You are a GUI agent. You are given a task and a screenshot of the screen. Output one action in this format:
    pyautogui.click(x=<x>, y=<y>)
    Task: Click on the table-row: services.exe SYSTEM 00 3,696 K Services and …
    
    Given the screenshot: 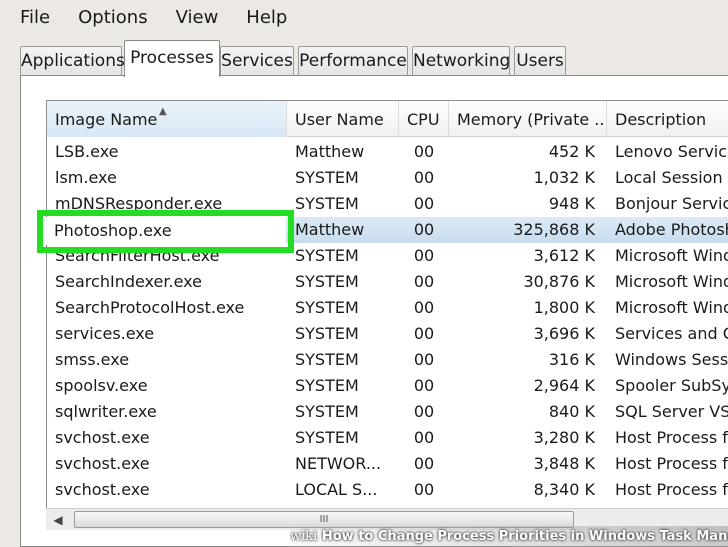 What is the action you would take?
    pyautogui.click(x=387, y=334)
    